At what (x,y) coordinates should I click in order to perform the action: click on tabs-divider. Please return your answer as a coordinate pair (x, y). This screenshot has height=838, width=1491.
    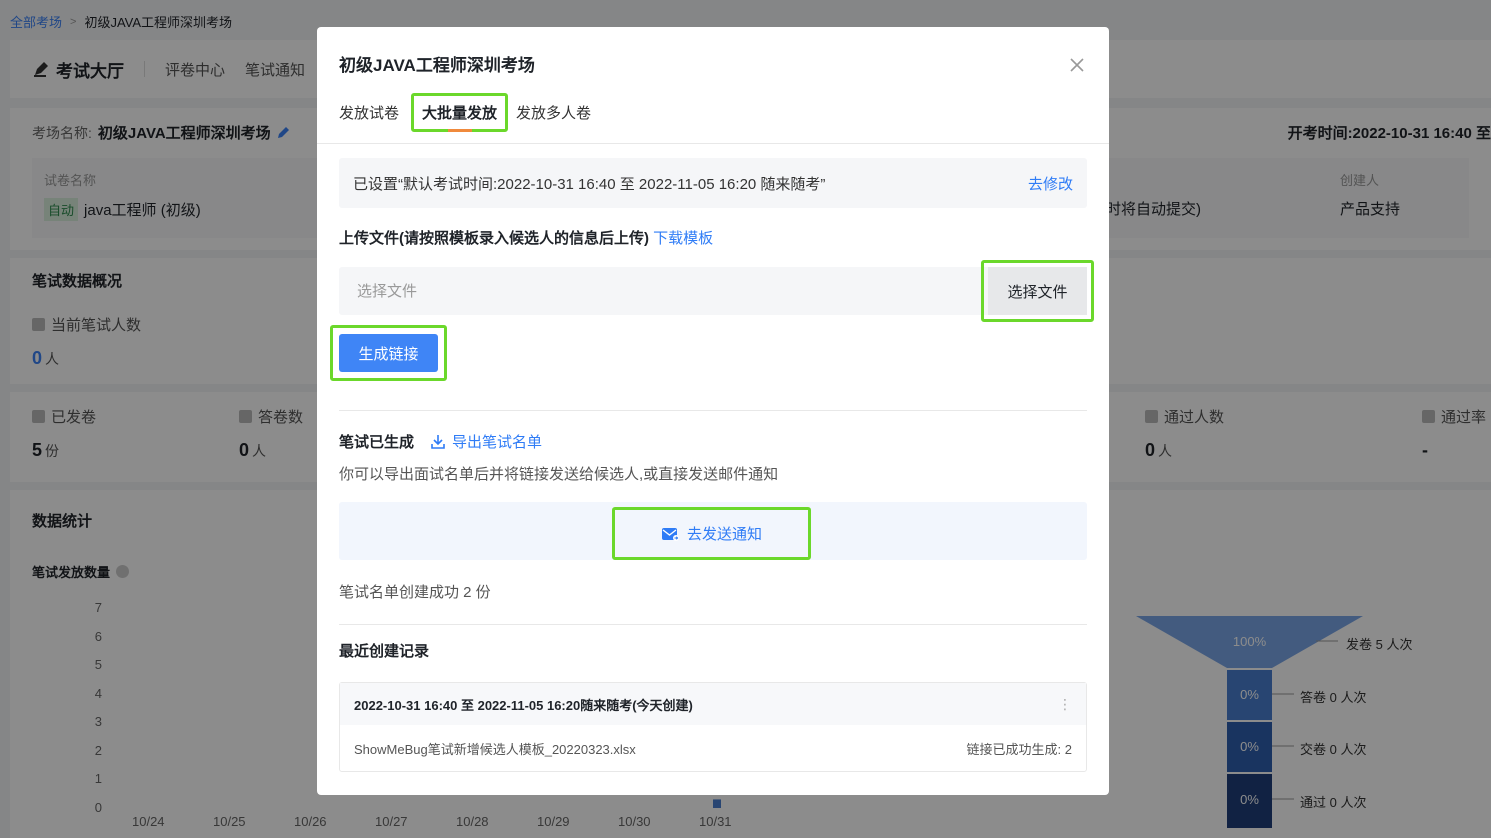
    Looking at the image, I should click on (713, 143).